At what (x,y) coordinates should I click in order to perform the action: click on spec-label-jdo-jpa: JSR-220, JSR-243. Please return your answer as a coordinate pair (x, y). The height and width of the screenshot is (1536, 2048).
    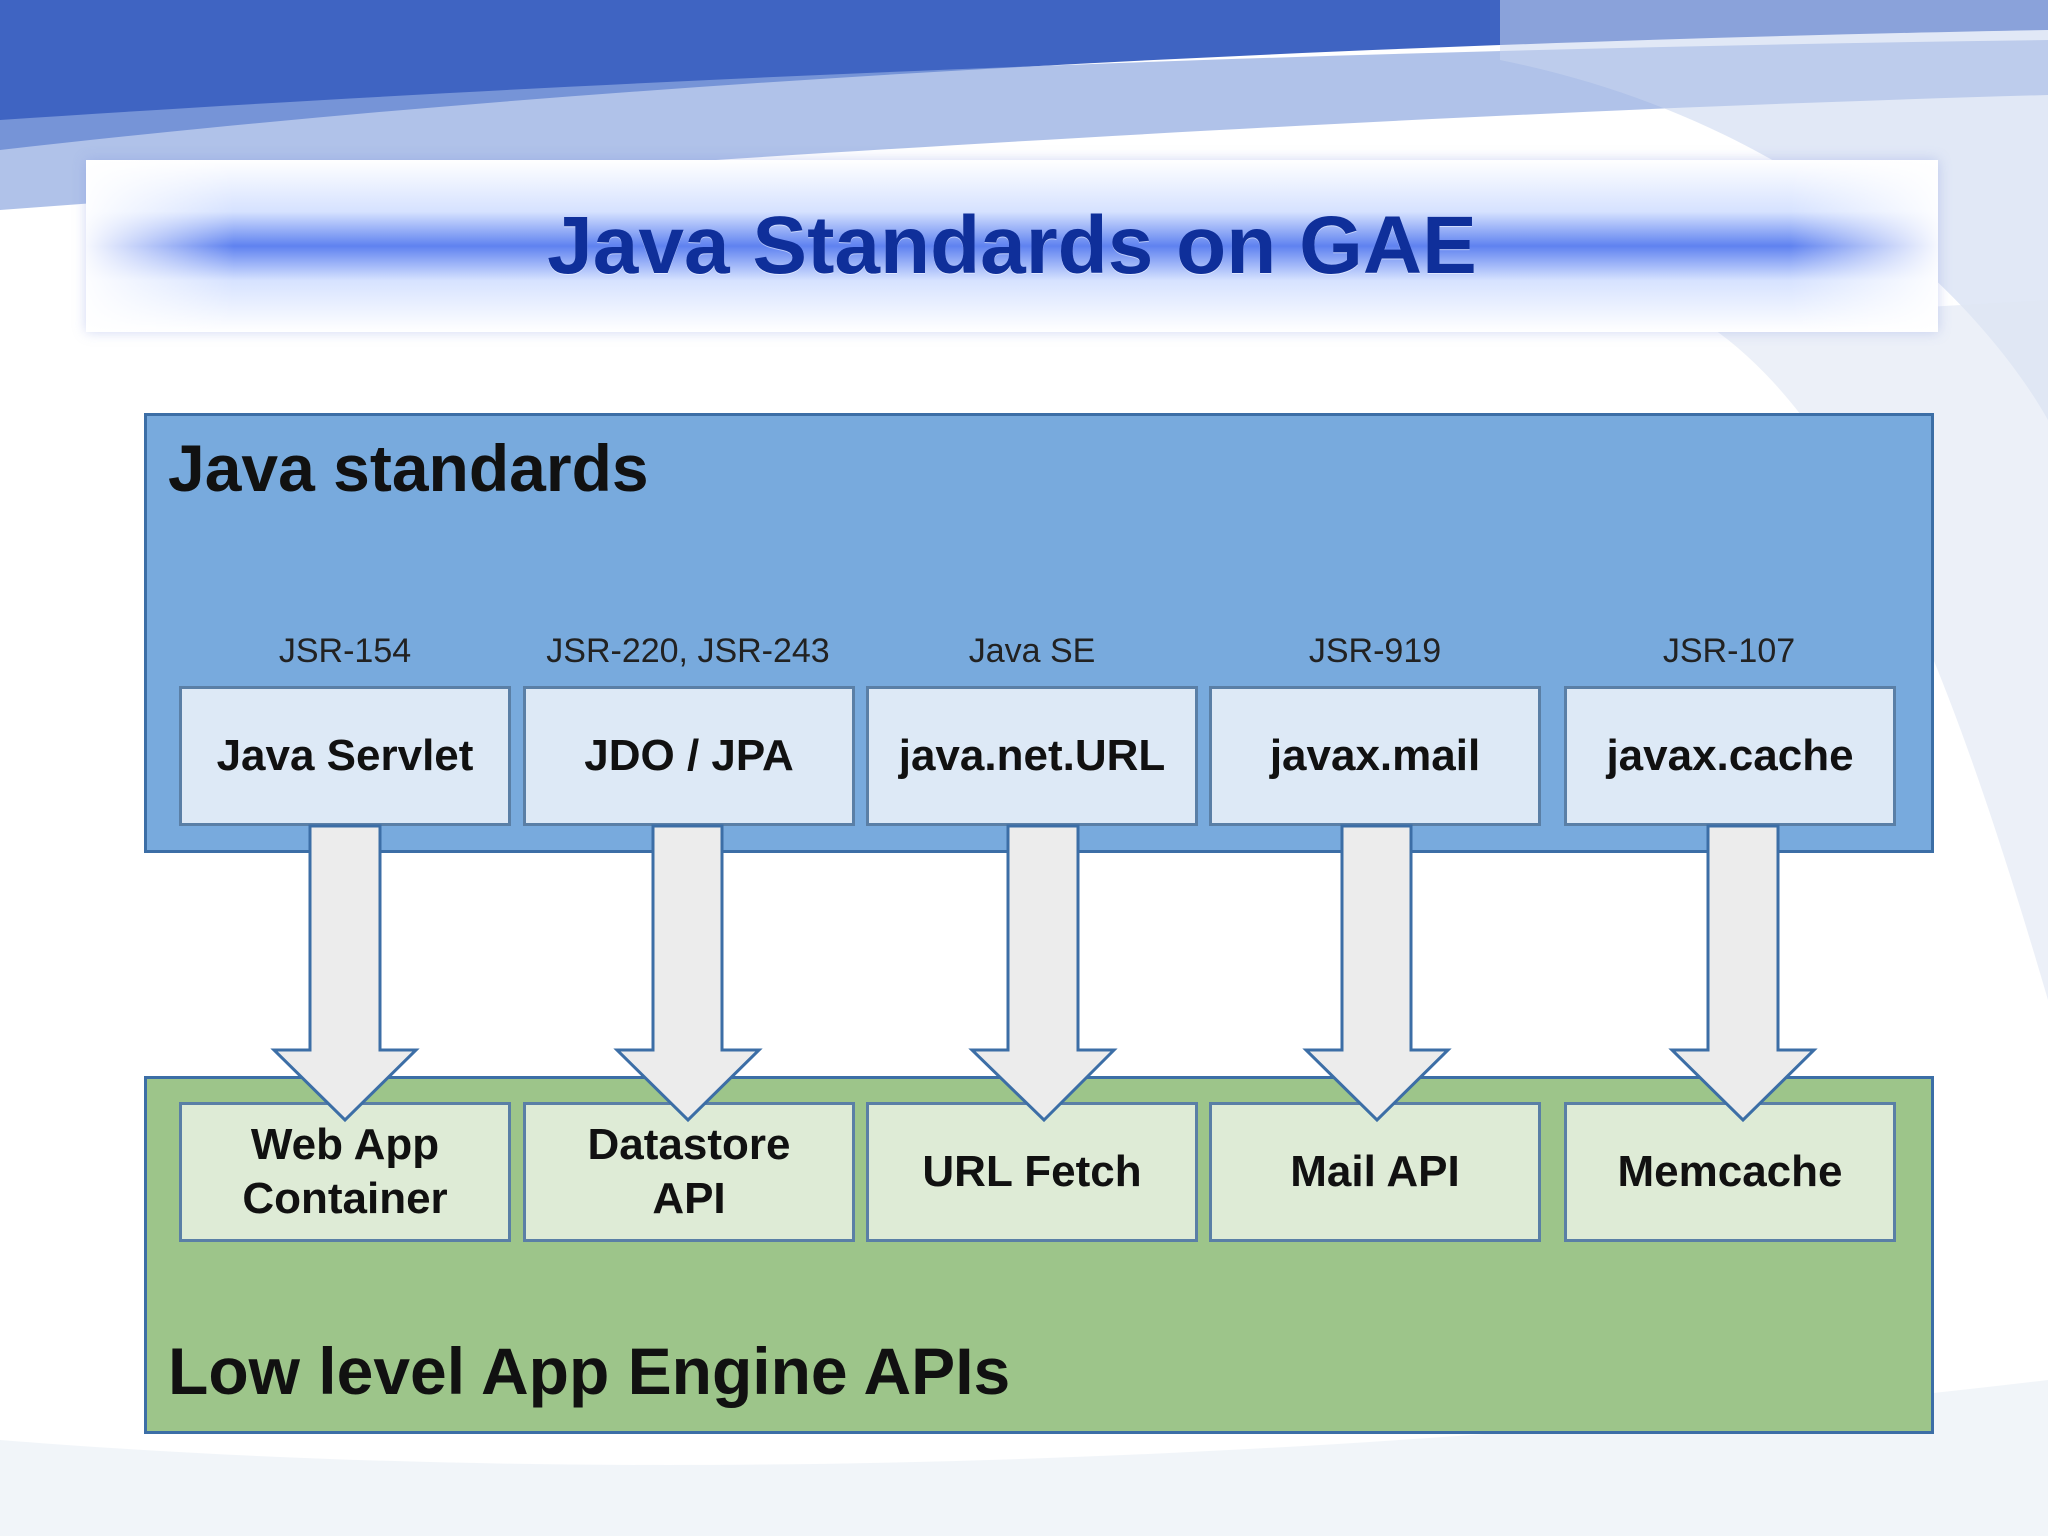
    Looking at the image, I should click on (688, 651).